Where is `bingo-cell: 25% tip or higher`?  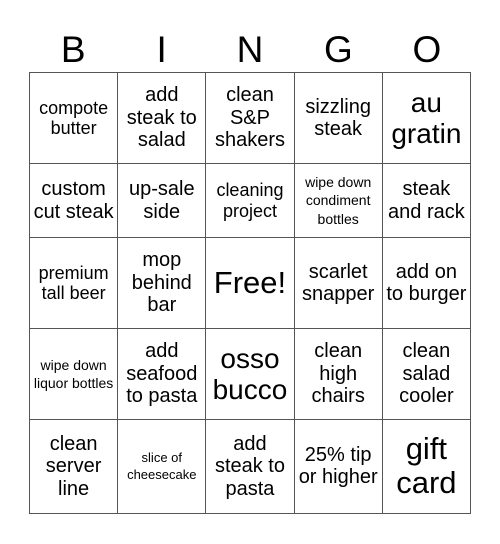 bingo-cell: 25% tip or higher is located at coordinates (338, 466).